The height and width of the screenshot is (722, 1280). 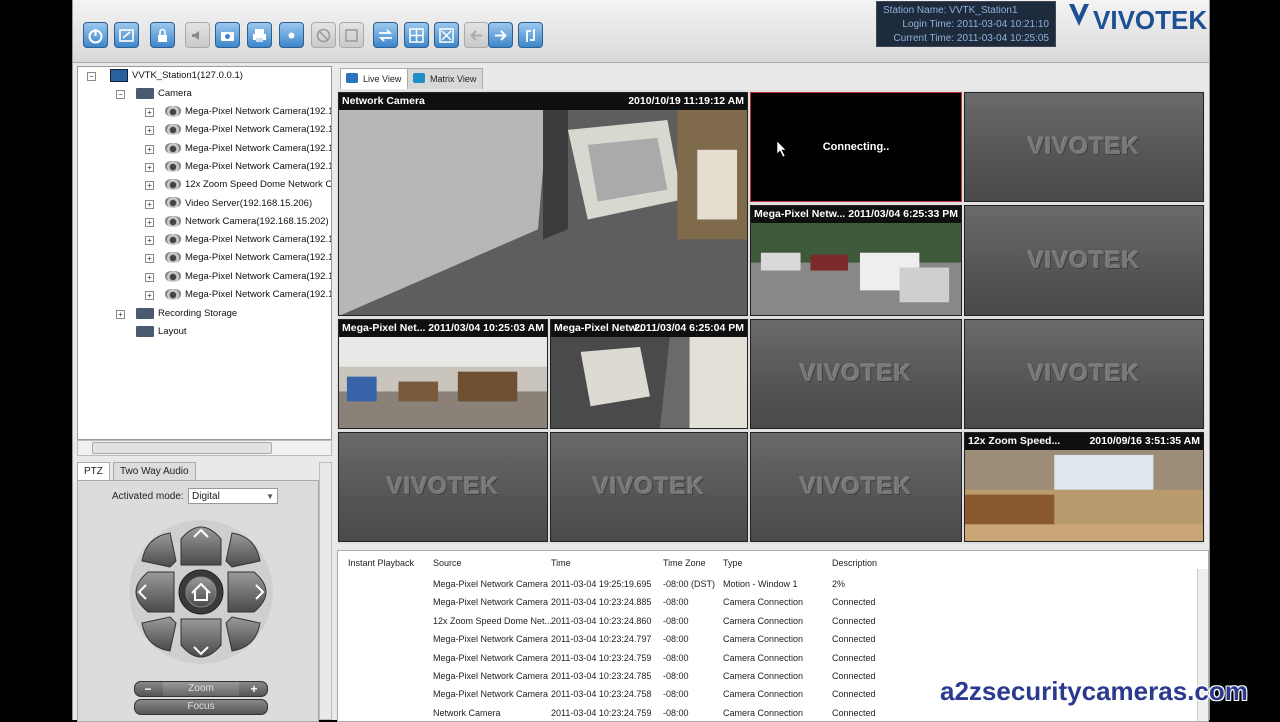 I want to click on activated-mode-select: Digital ▼, so click(x=233, y=496).